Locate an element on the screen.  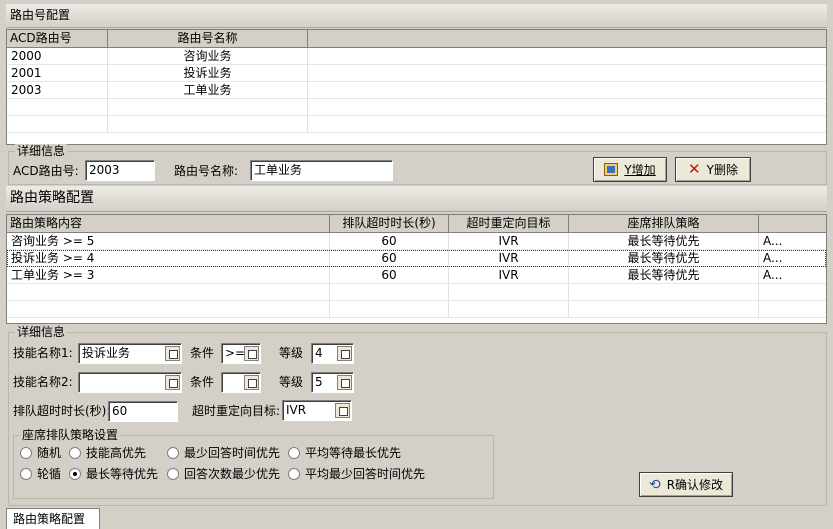
timeout-input: 60 is located at coordinates (143, 411).